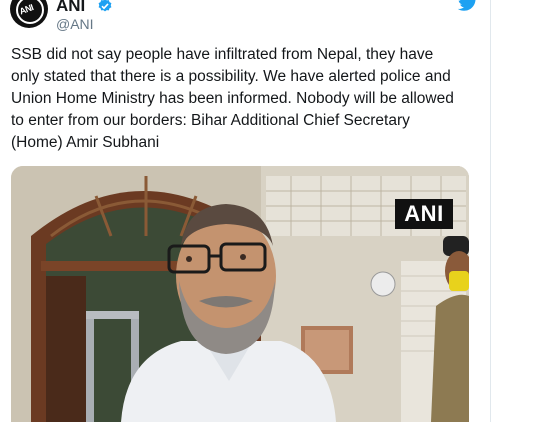 This screenshot has width=539, height=422. I want to click on avatar: ANI, so click(29, 14).